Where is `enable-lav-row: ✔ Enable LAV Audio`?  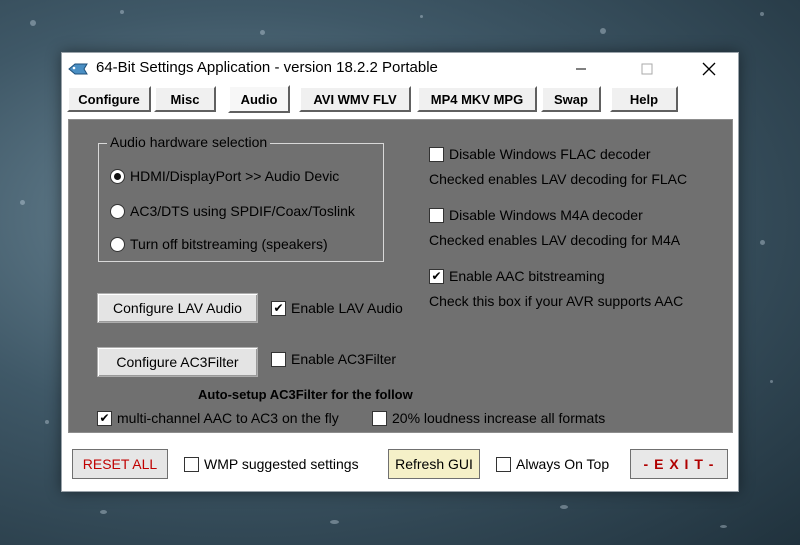
enable-lav-row: ✔ Enable LAV Audio is located at coordinates (337, 308).